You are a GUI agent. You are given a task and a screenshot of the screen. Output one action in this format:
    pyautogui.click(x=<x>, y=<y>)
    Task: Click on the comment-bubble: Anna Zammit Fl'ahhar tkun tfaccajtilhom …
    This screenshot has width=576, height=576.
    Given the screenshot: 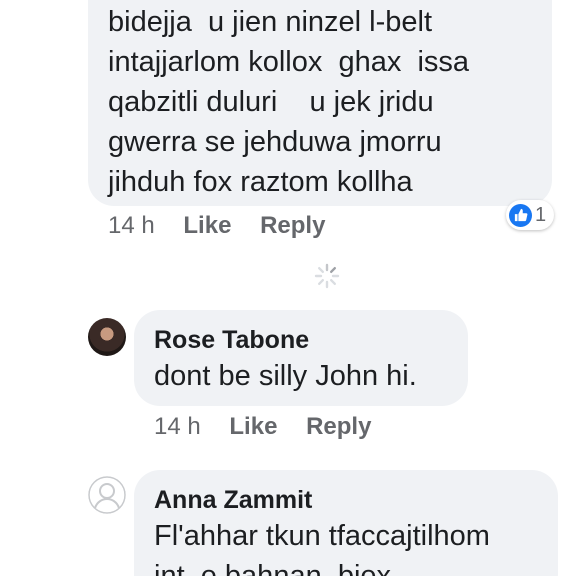 What is the action you would take?
    pyautogui.click(x=346, y=523)
    